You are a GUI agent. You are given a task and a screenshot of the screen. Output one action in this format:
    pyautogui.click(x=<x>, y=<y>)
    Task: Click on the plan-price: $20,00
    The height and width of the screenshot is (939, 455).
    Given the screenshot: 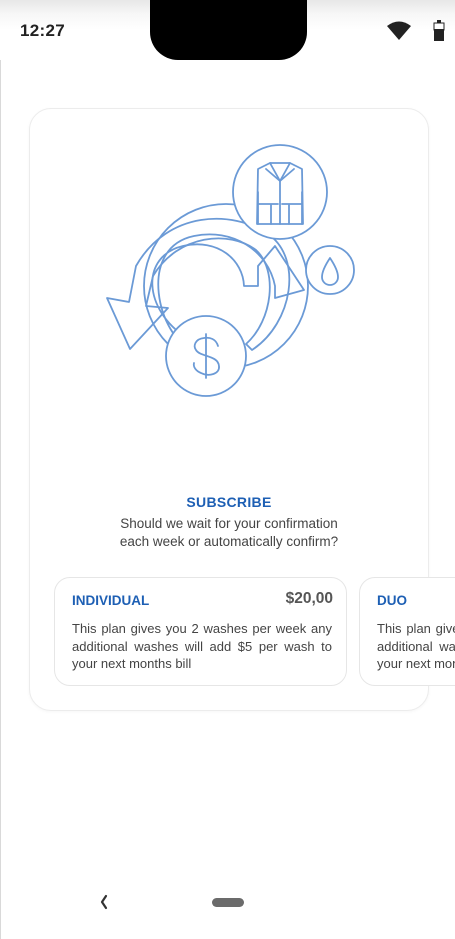 What is the action you would take?
    pyautogui.click(x=309, y=598)
    